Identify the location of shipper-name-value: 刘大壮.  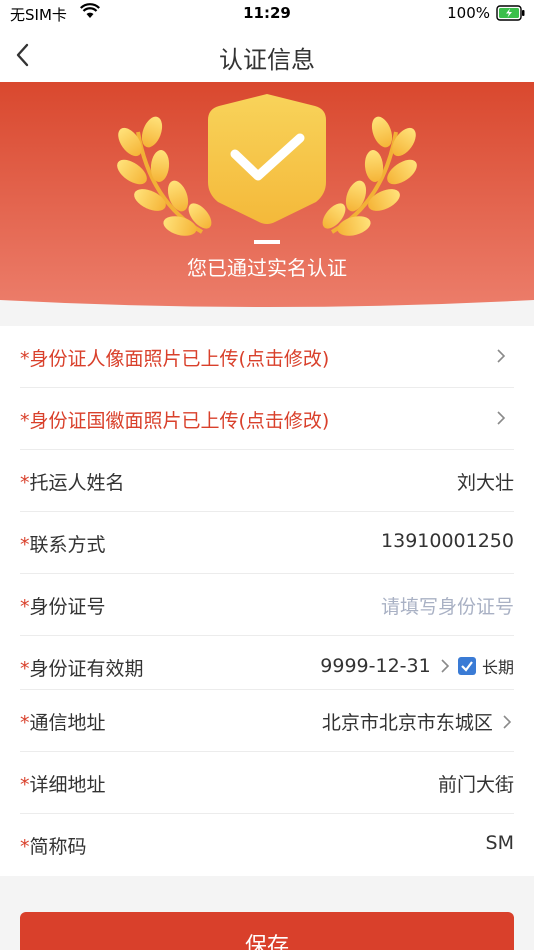
(485, 481).